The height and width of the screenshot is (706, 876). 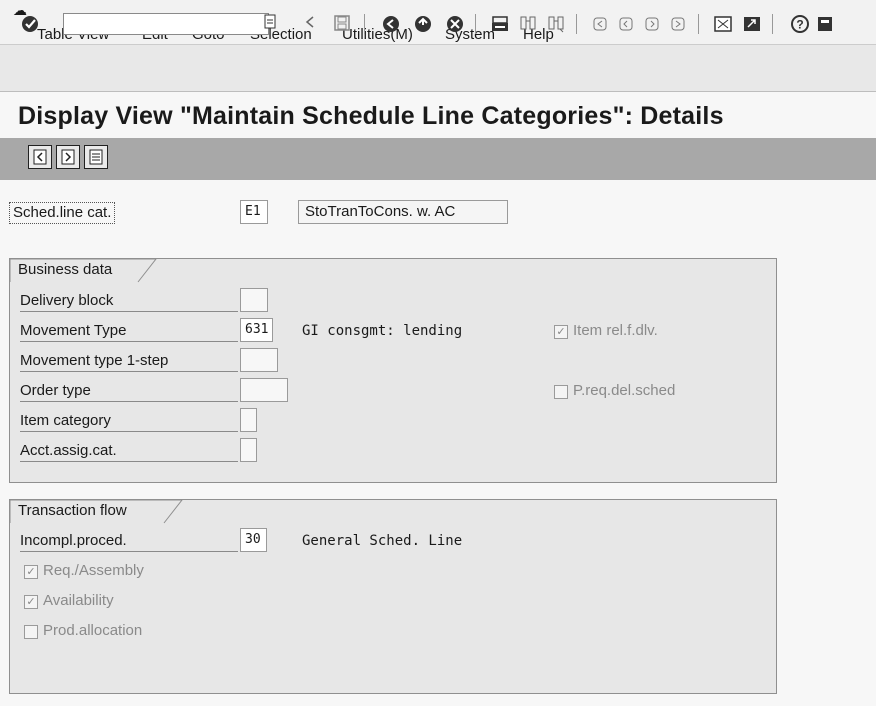 What do you see at coordinates (129, 451) in the screenshot?
I see `acct-assig-cat-label: Acct.assig.cat.` at bounding box center [129, 451].